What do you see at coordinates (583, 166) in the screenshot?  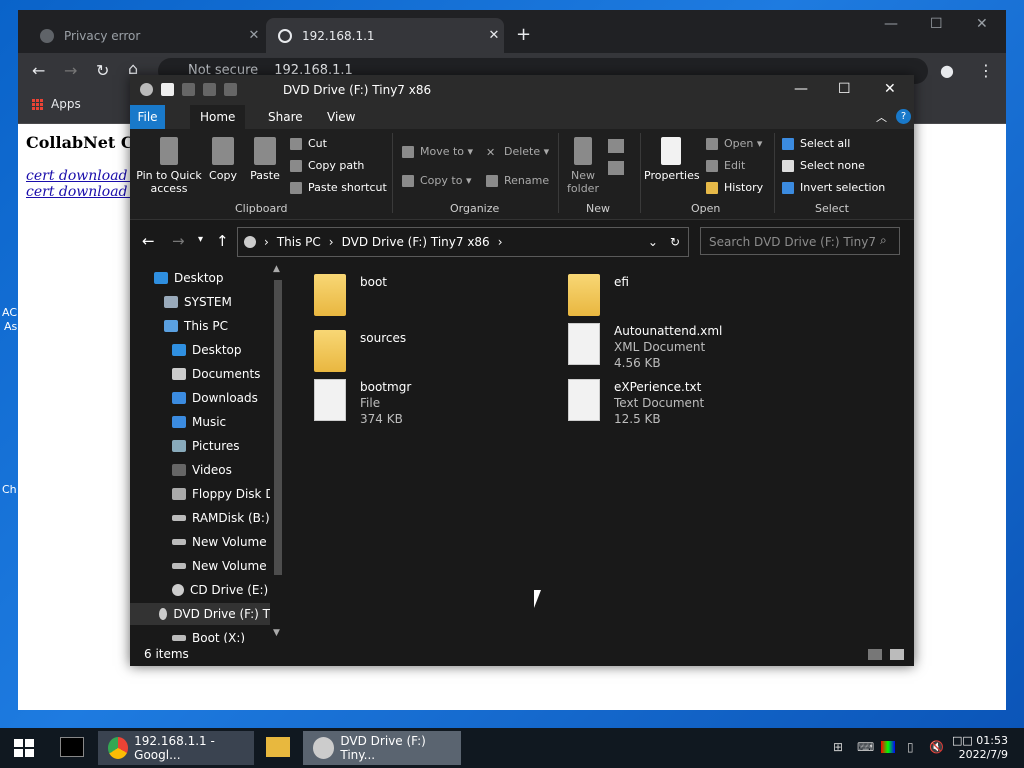 I see `new-folder-button: New folder` at bounding box center [583, 166].